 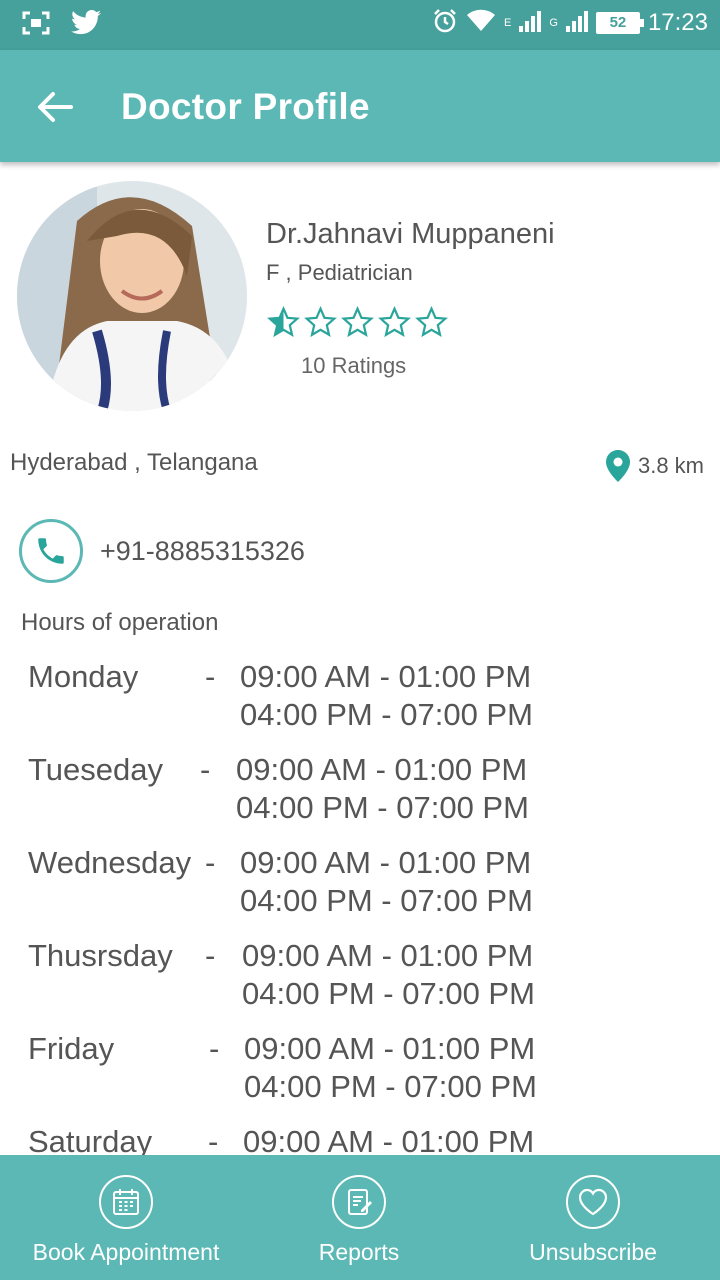 I want to click on hours-heading: Hours of operation, so click(x=120, y=622).